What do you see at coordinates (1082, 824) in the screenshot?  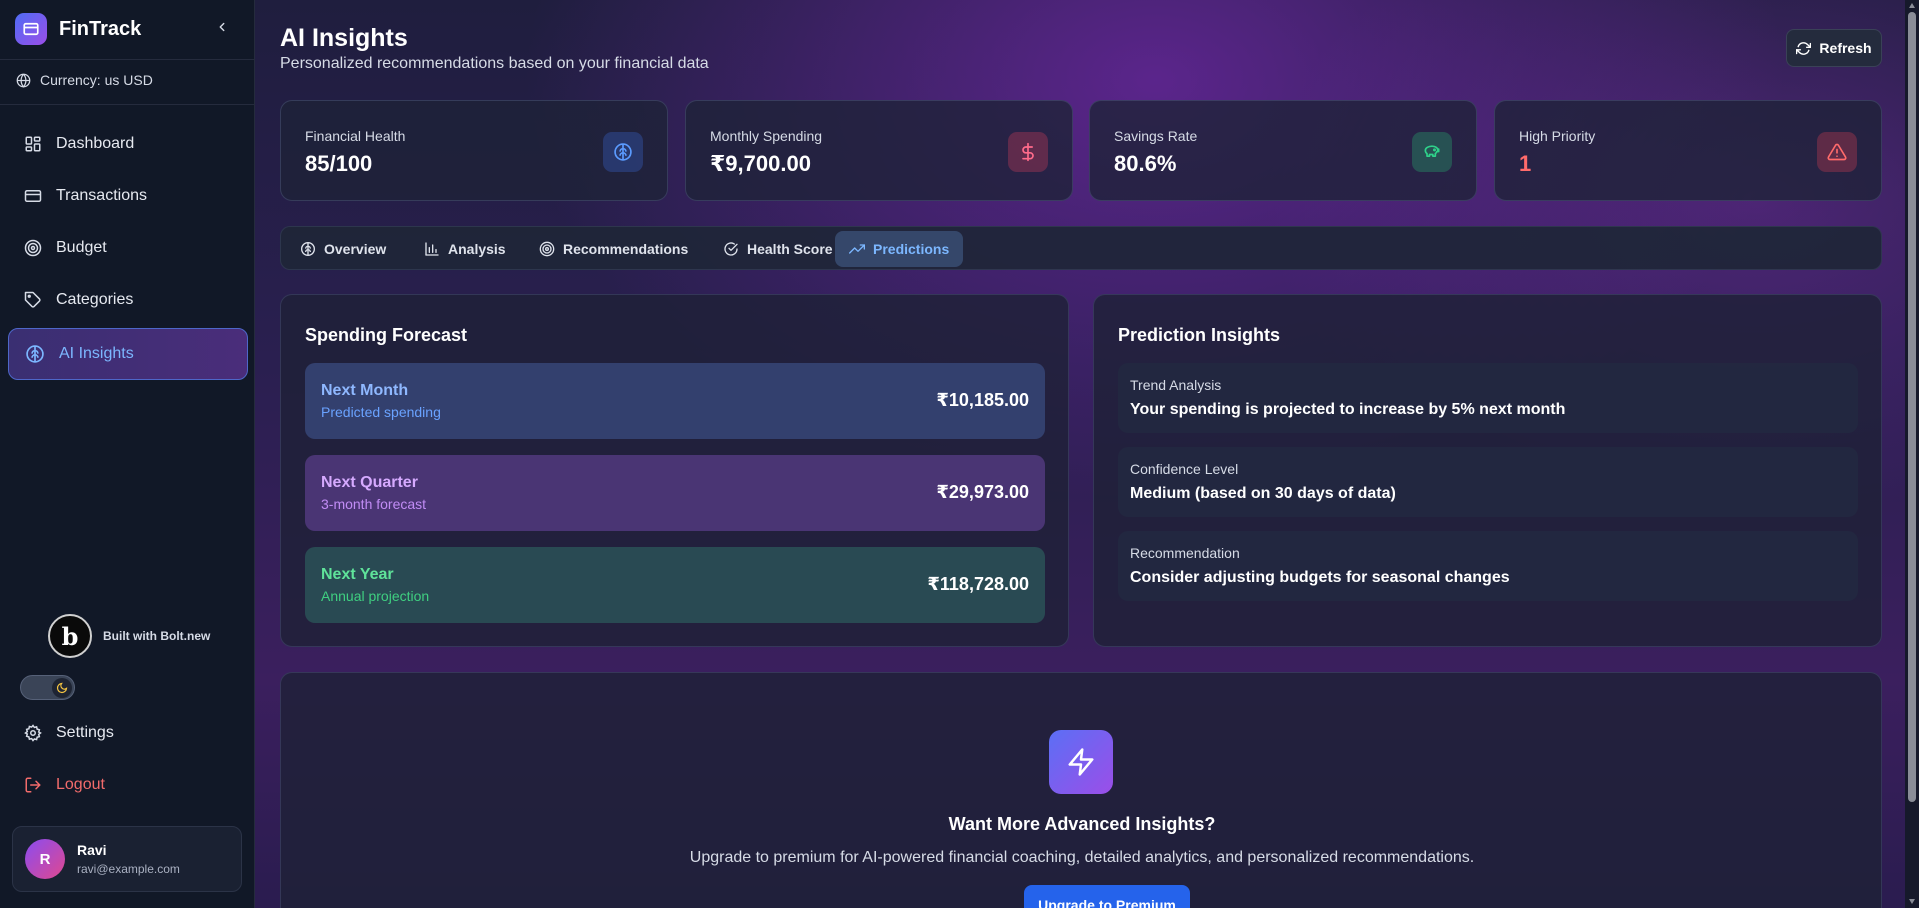 I see `premium-title: Want More Advanced Insights?` at bounding box center [1082, 824].